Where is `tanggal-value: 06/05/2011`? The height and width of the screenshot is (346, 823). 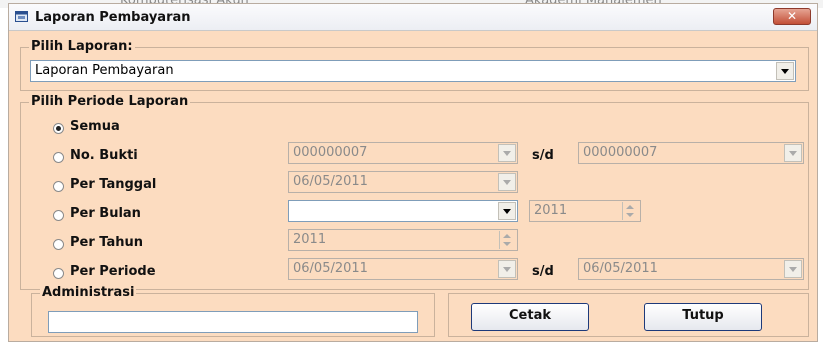
tanggal-value: 06/05/2011 is located at coordinates (330, 181).